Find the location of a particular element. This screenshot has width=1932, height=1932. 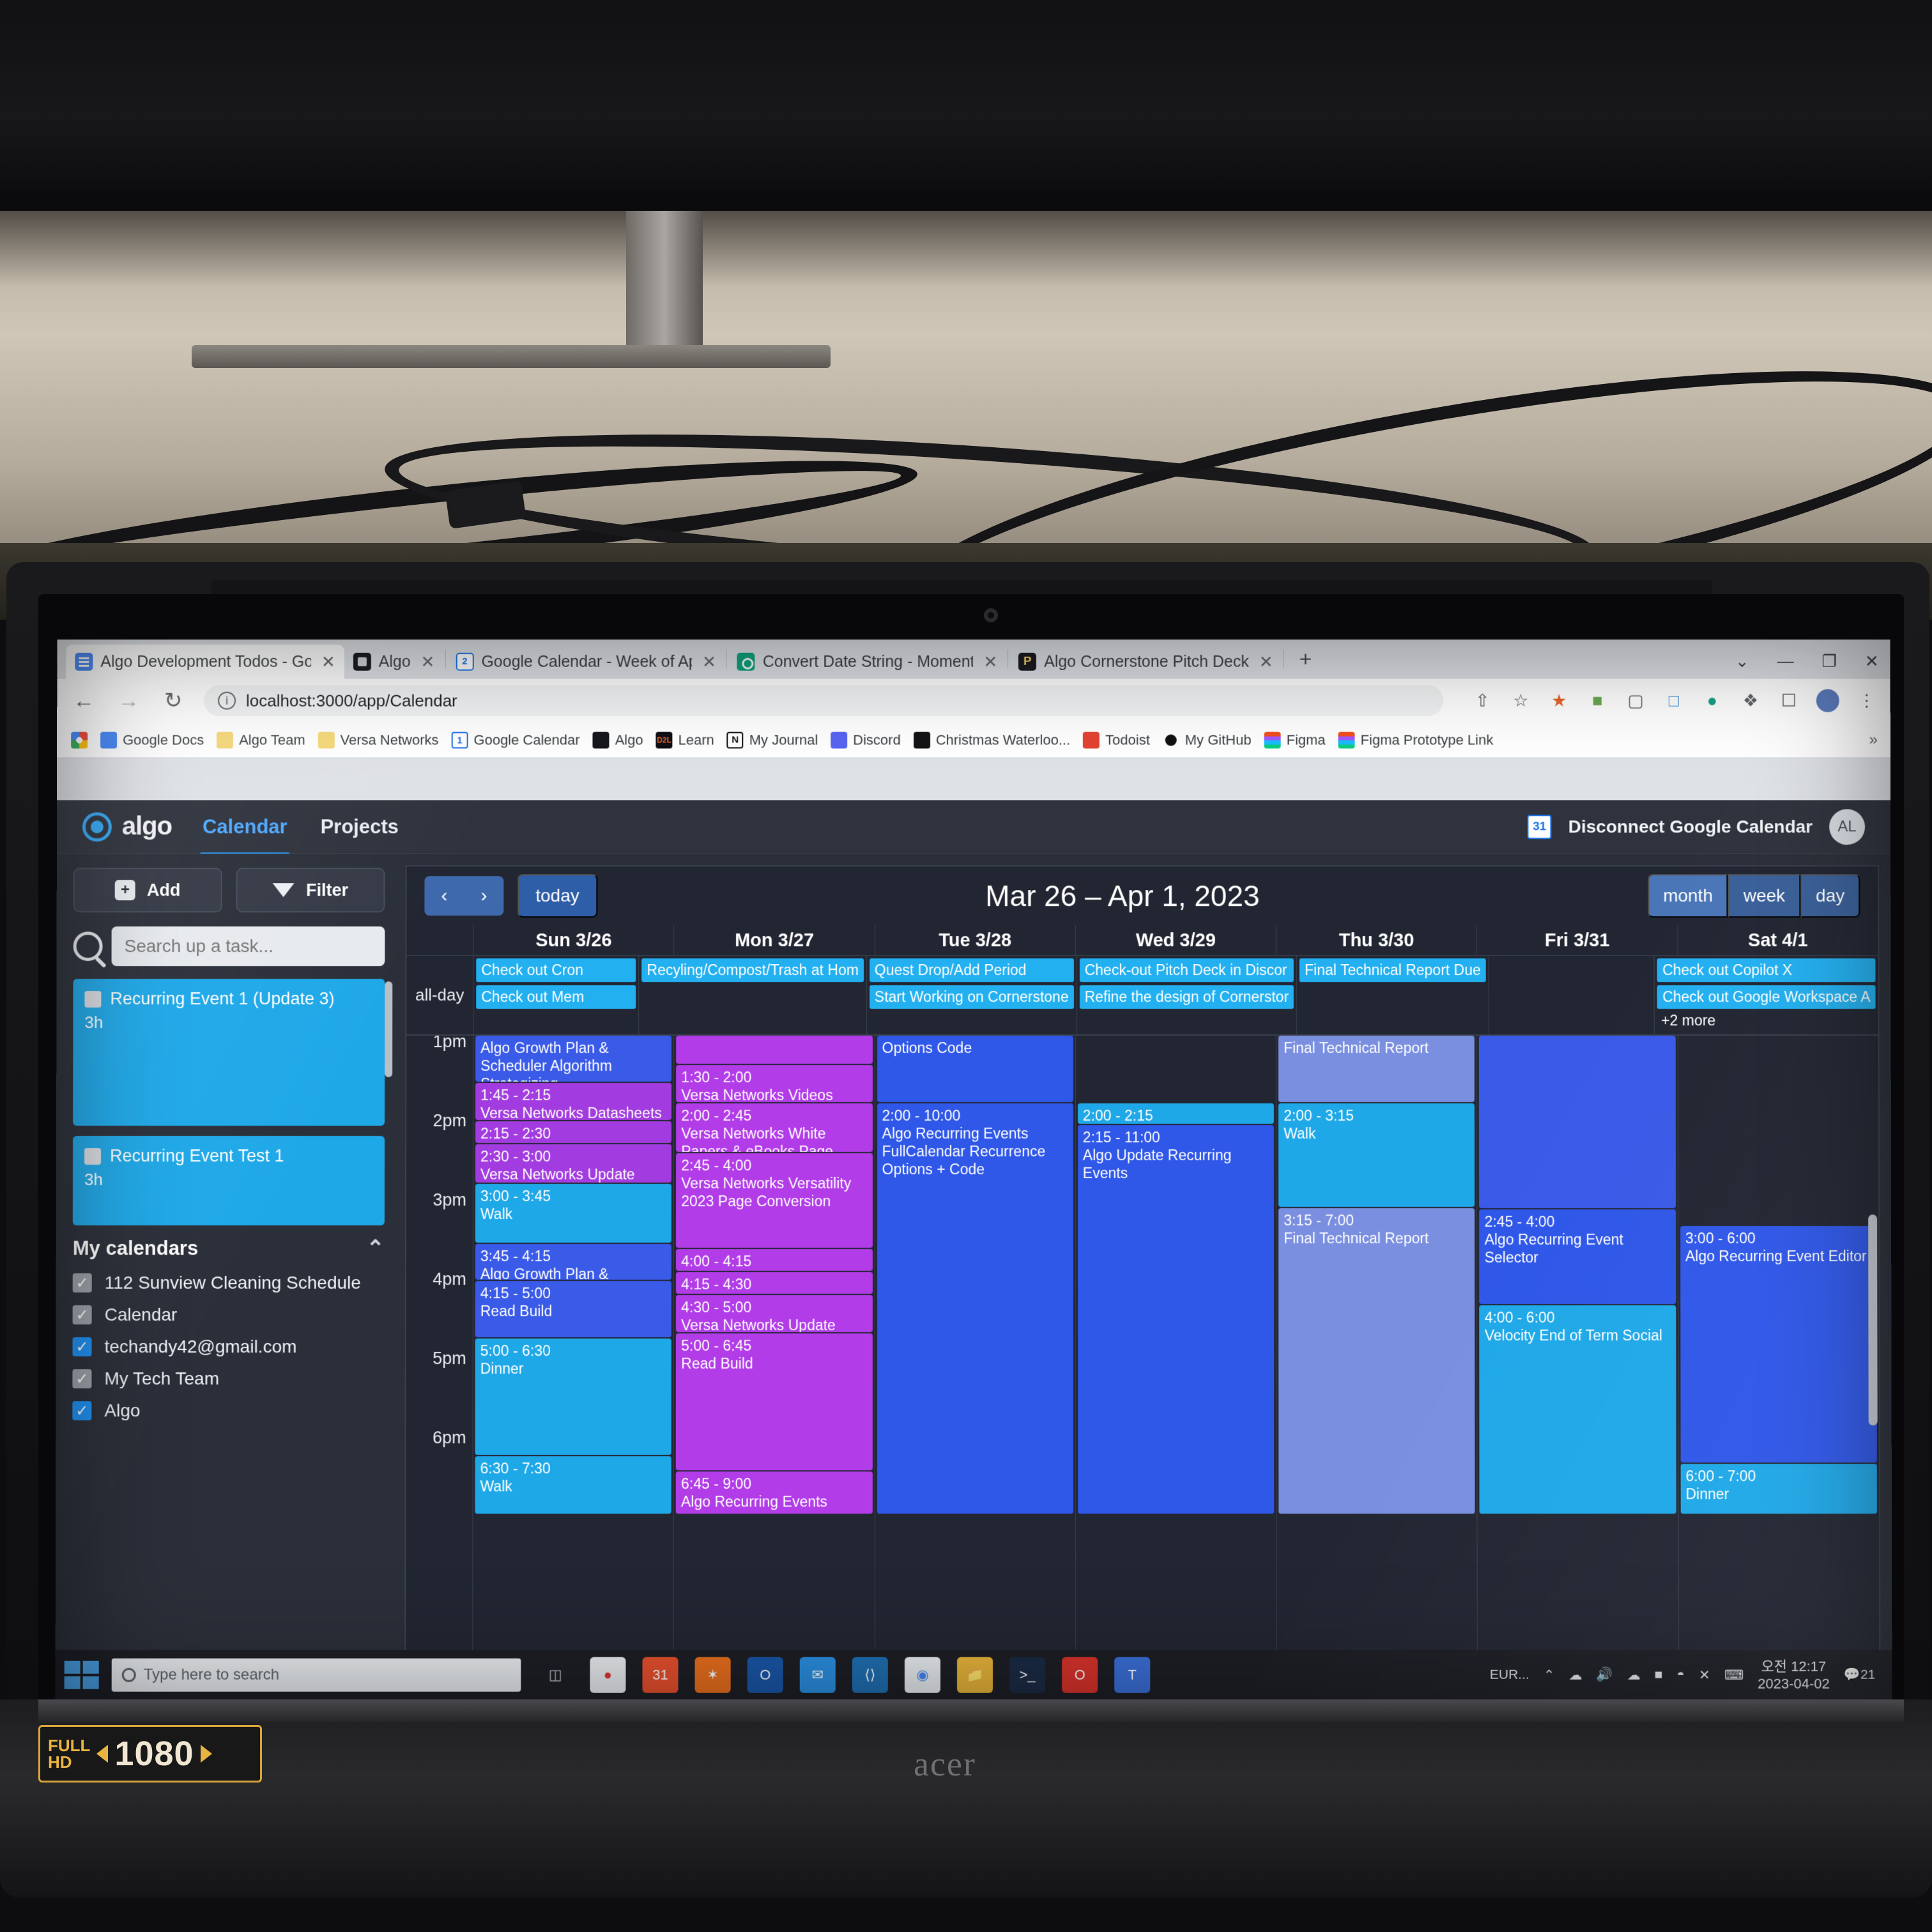

day-header-sat: Sat 4/1 is located at coordinates (1777, 940).